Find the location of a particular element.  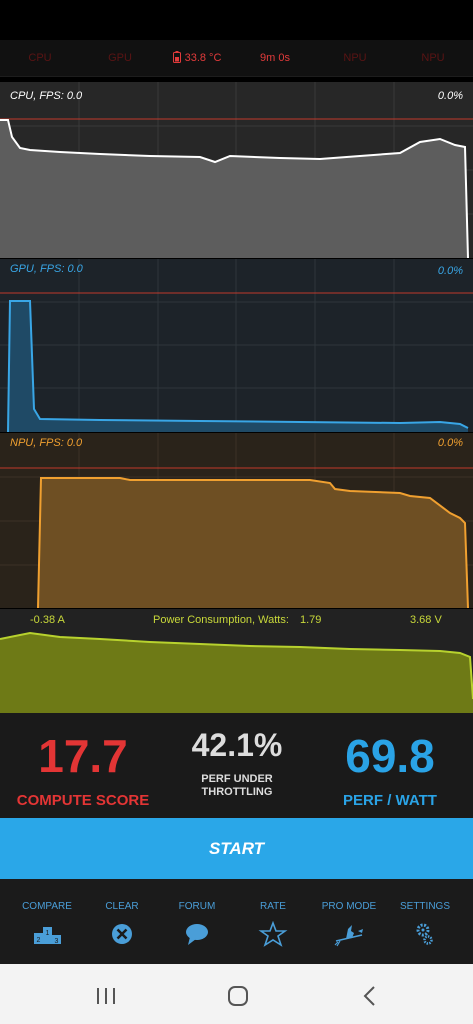

npu-indicator-2: NPU is located at coordinates (433, 58).